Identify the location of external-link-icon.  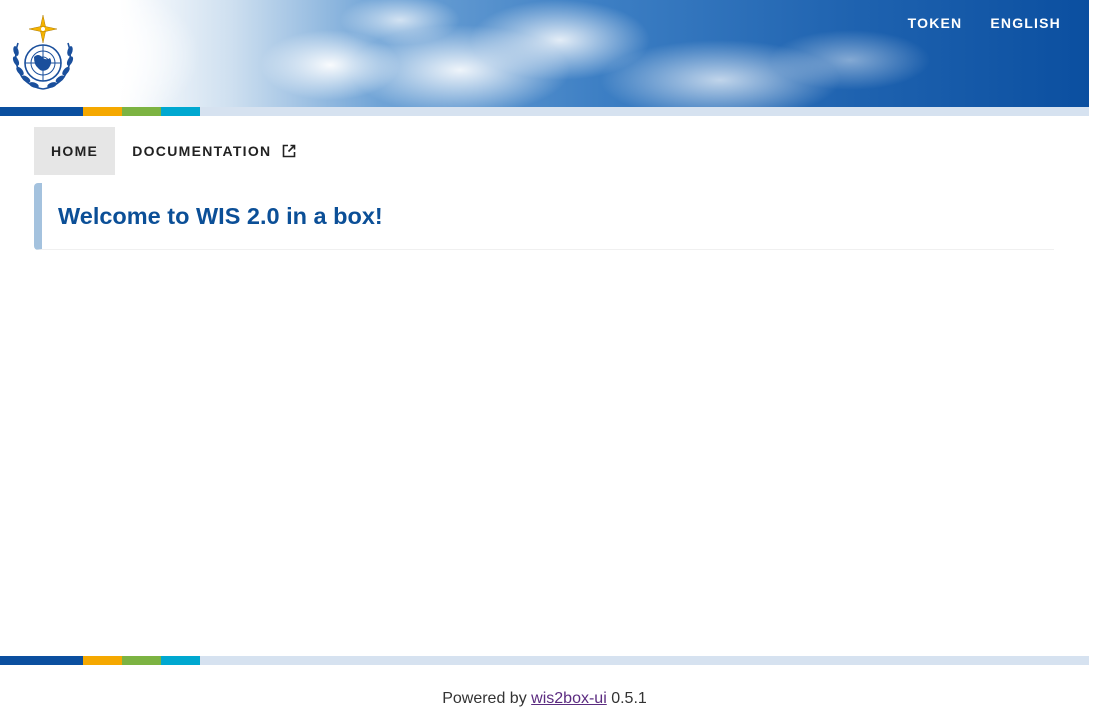
(289, 151).